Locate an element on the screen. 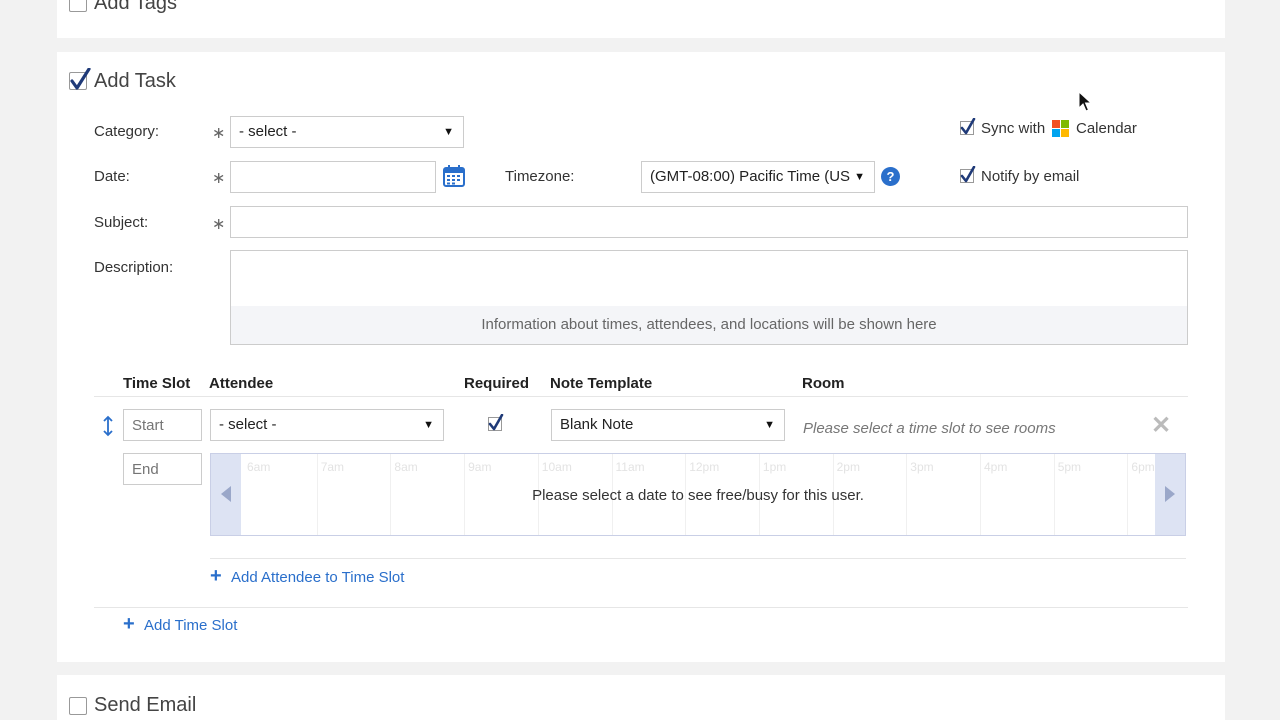  hour-label: 2pm is located at coordinates (848, 467).